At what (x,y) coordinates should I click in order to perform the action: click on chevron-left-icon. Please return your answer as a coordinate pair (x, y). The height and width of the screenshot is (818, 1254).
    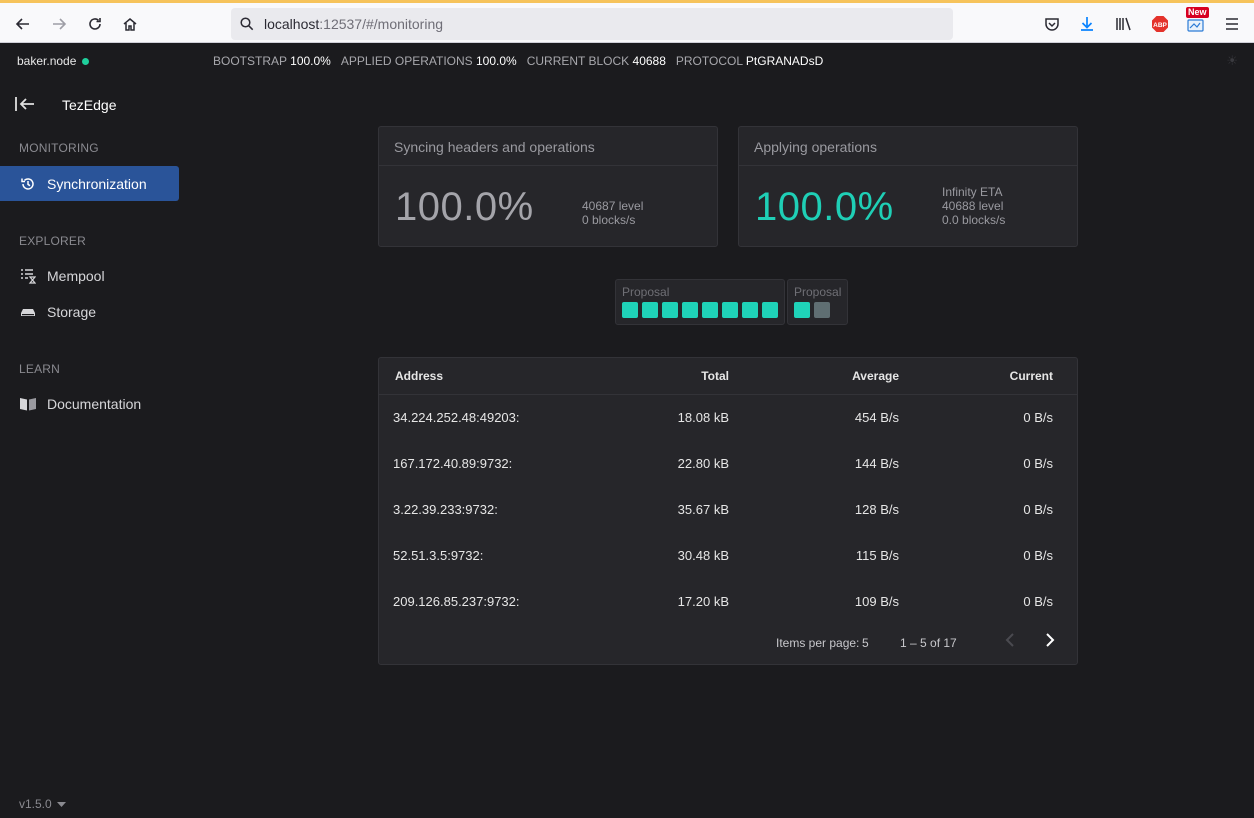
    Looking at the image, I should click on (1009, 640).